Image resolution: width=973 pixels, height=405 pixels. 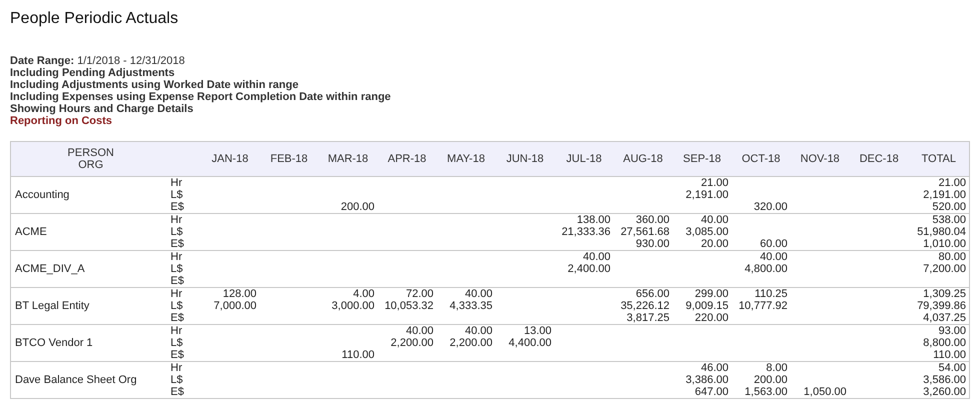 I want to click on column-header: DEC-18, so click(x=879, y=159).